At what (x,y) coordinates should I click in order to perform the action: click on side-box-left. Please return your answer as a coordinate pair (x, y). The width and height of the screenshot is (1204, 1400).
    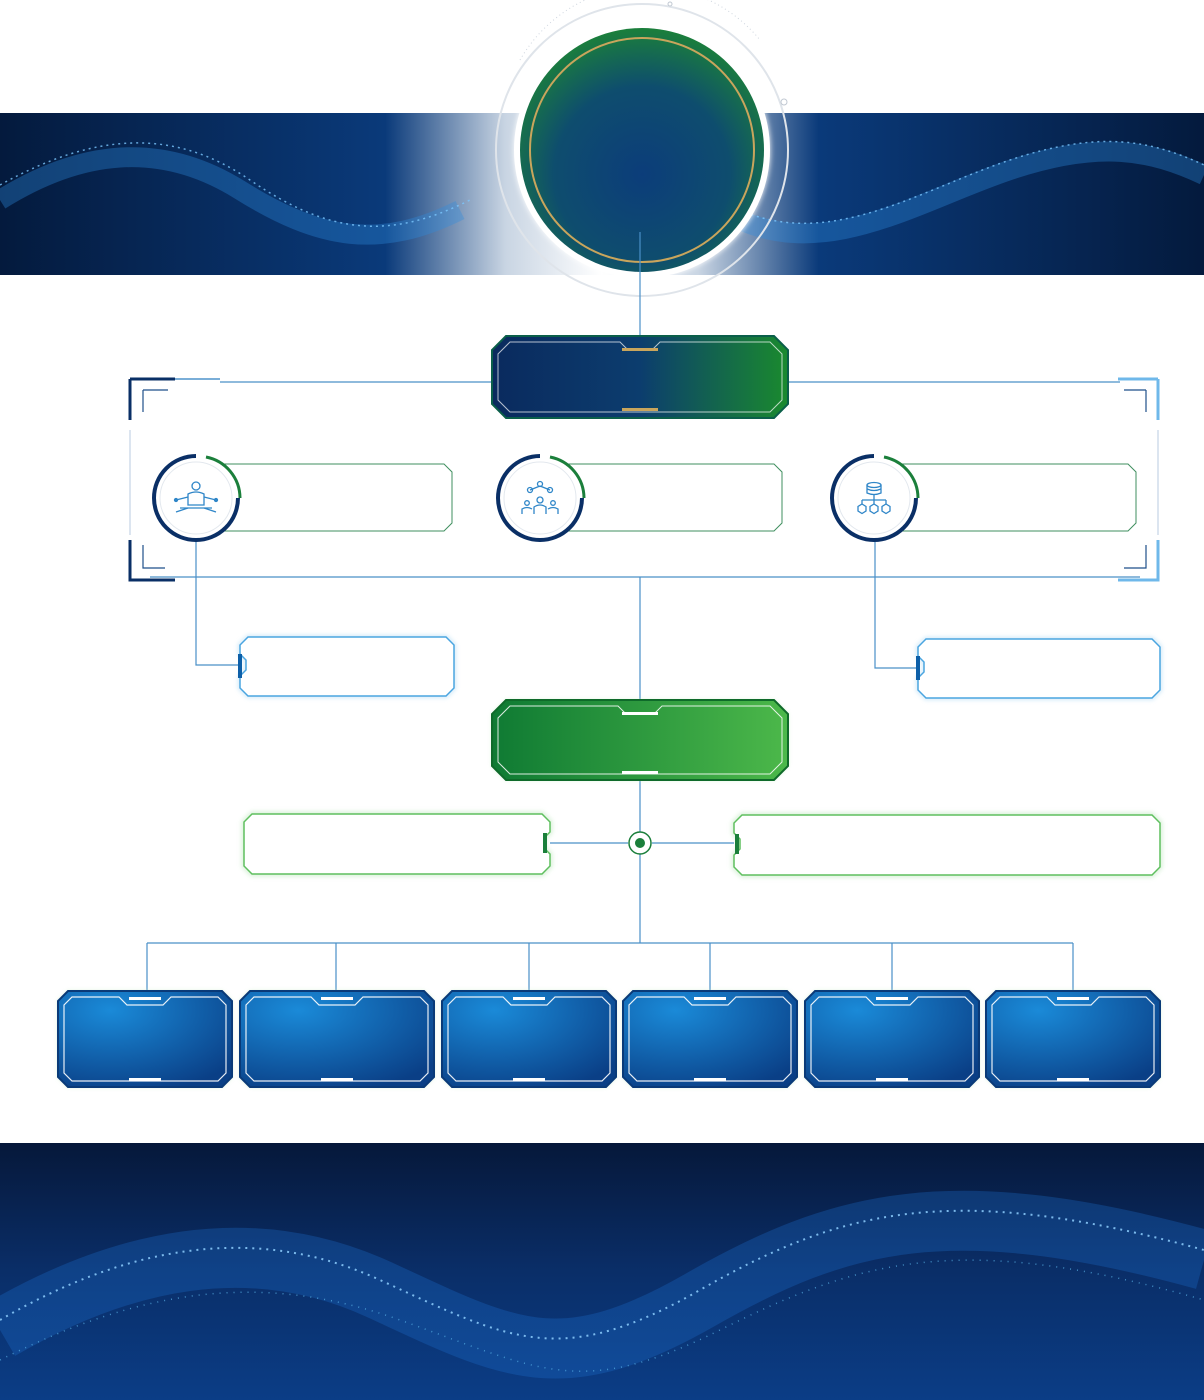
    Looking at the image, I should click on (397, 844).